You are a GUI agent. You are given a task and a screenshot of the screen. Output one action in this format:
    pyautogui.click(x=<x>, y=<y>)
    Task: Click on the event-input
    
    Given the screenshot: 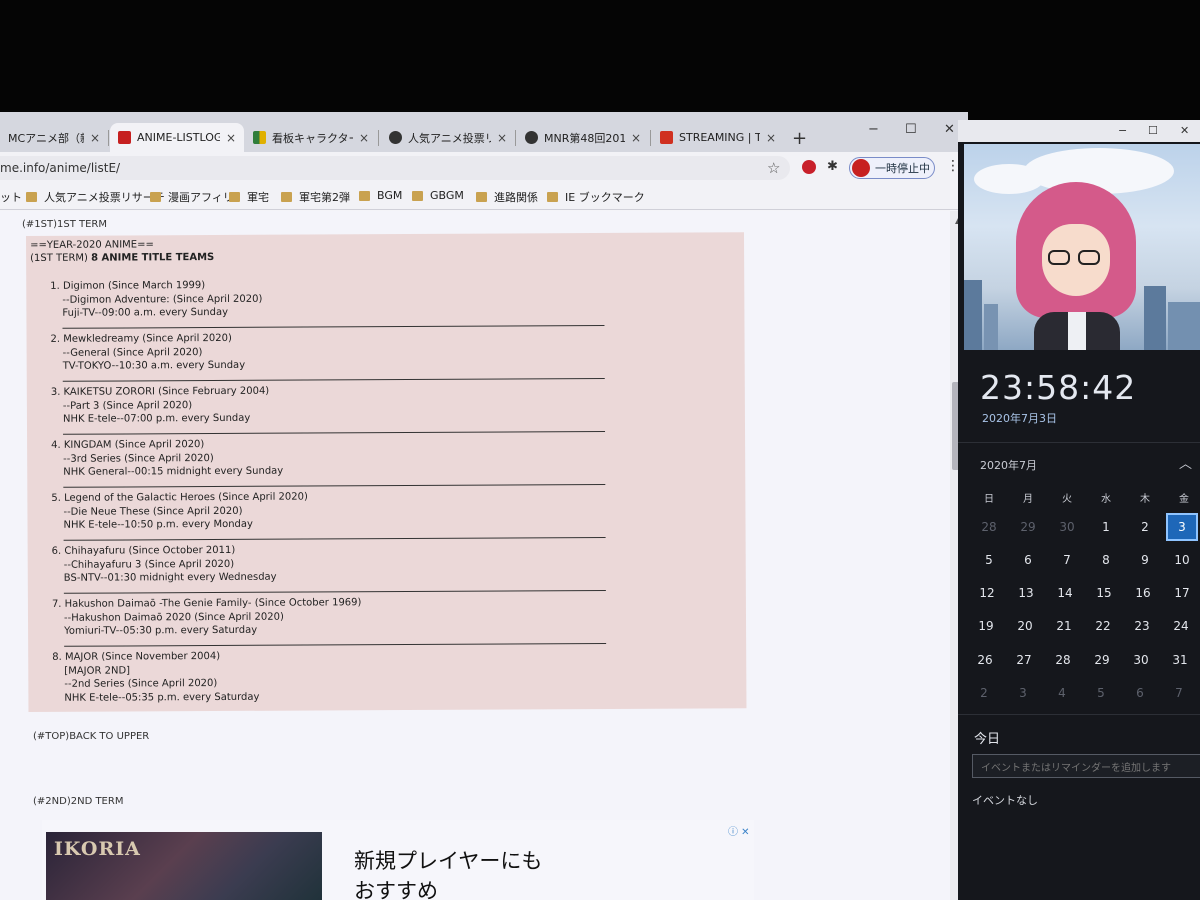 What is the action you would take?
    pyautogui.click(x=1086, y=766)
    